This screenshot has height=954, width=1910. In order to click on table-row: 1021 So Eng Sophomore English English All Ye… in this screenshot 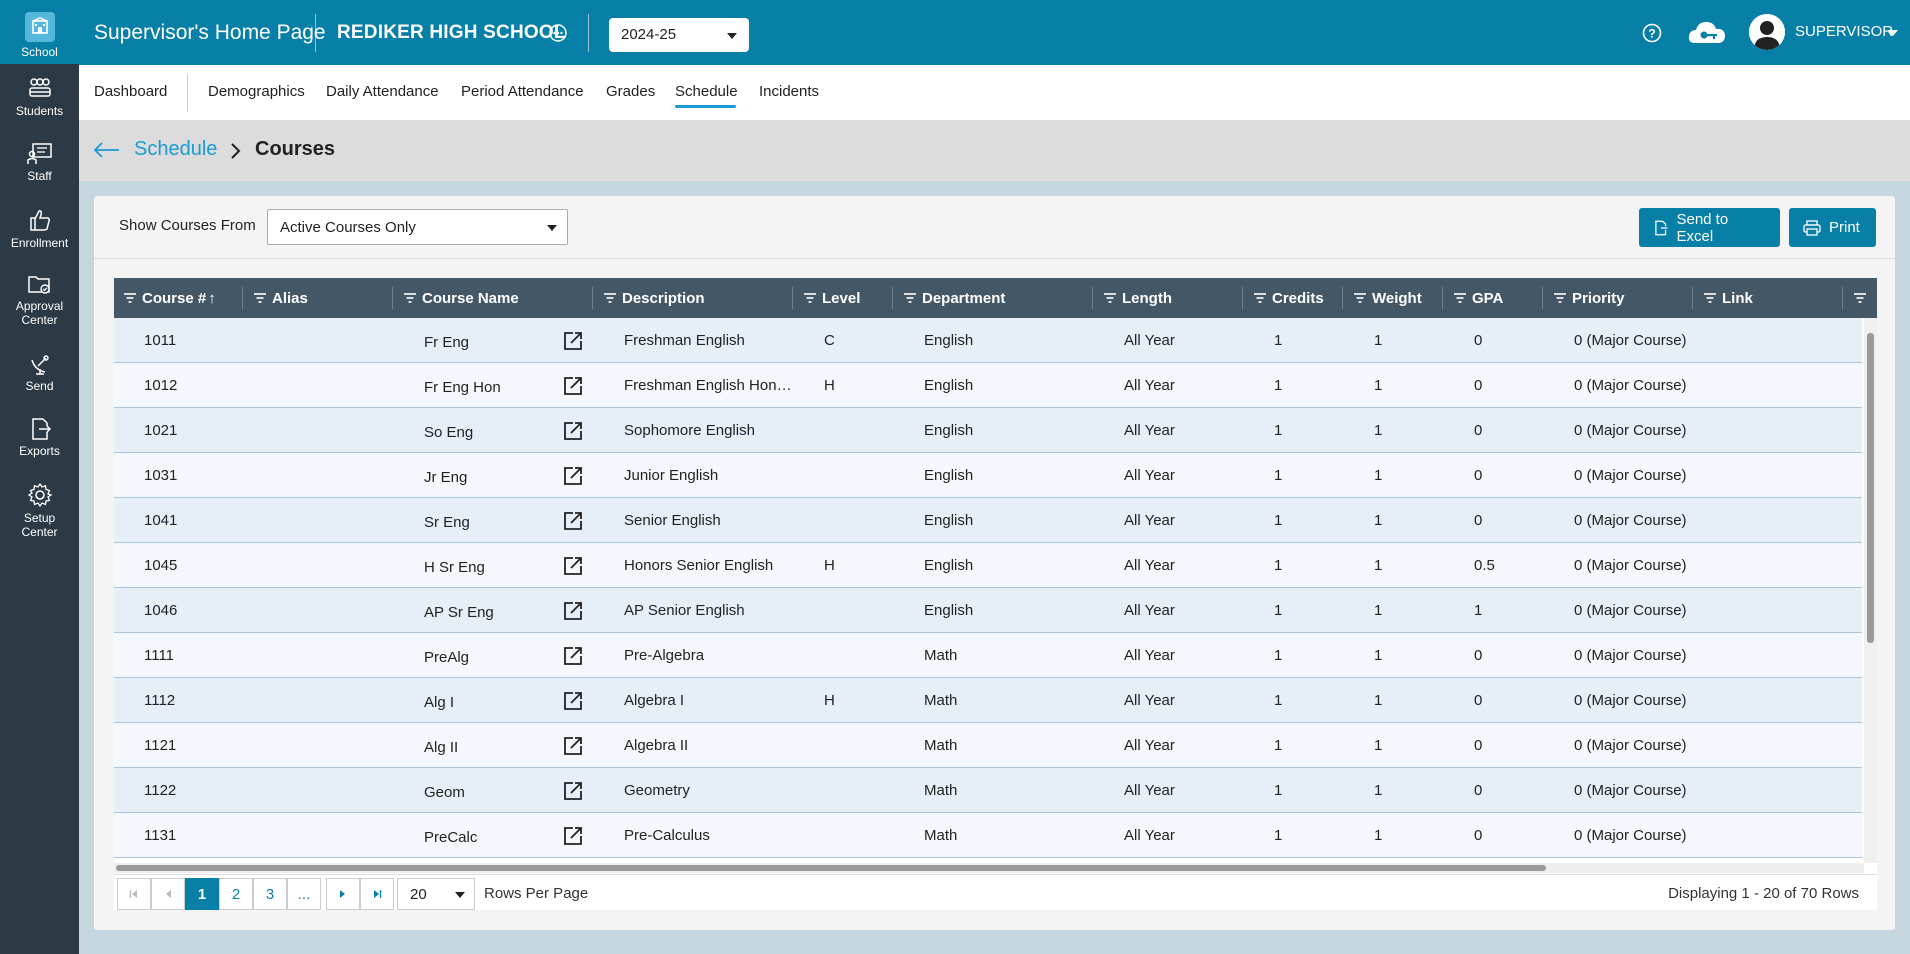, I will do `click(988, 430)`.